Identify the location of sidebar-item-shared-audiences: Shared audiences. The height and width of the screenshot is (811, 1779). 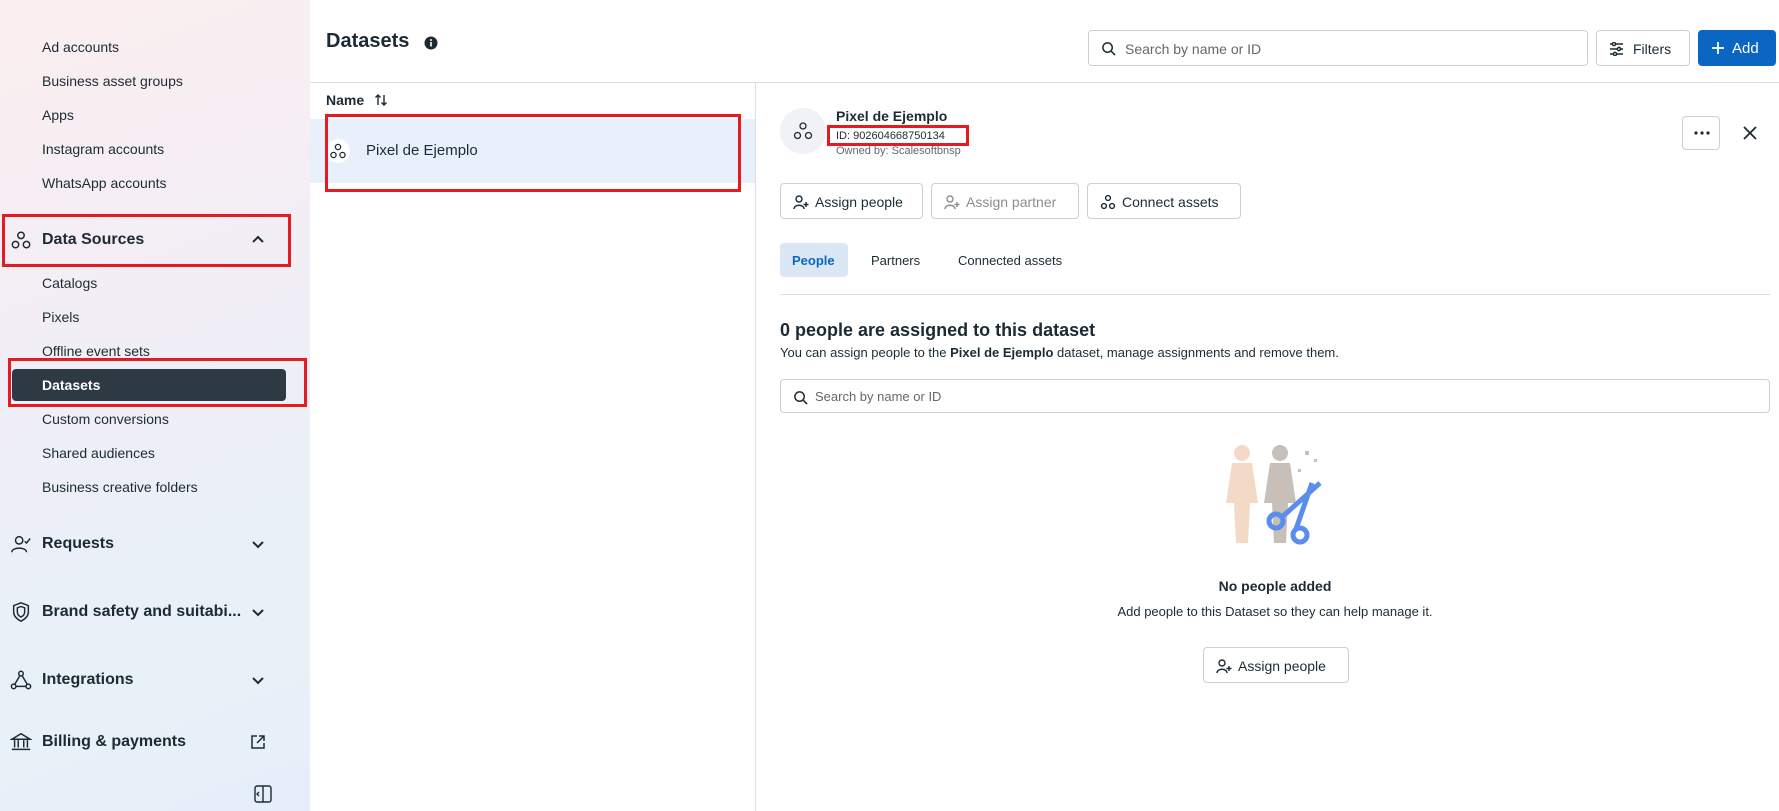
(98, 453).